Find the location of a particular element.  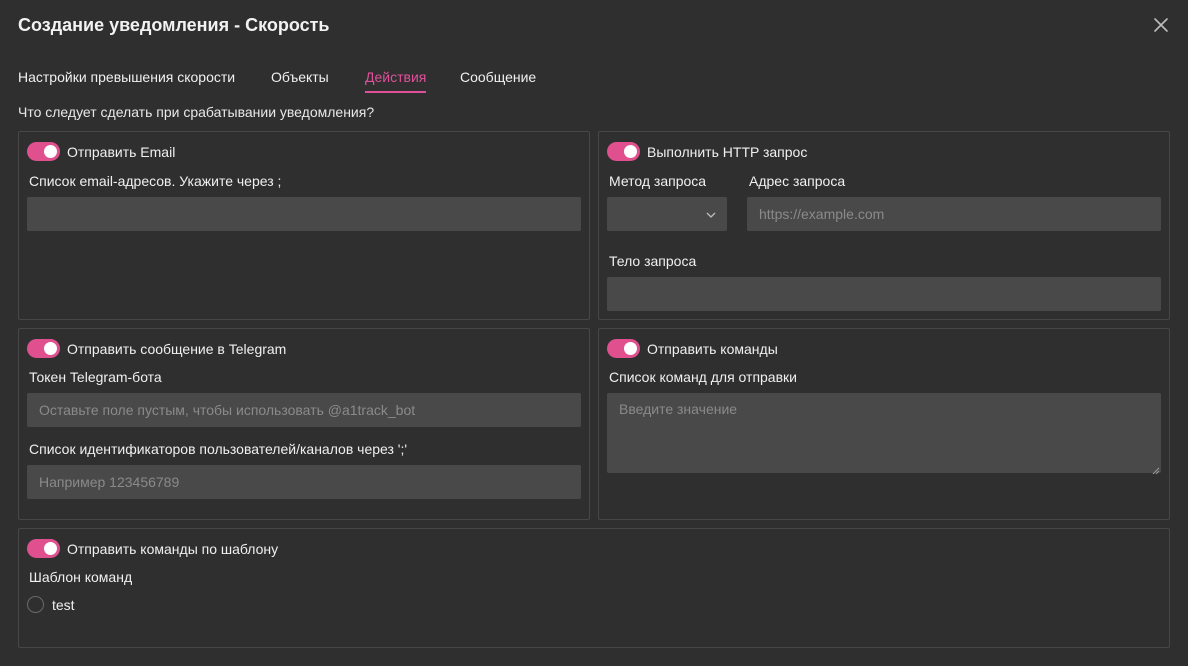

template-toggle is located at coordinates (43, 548).